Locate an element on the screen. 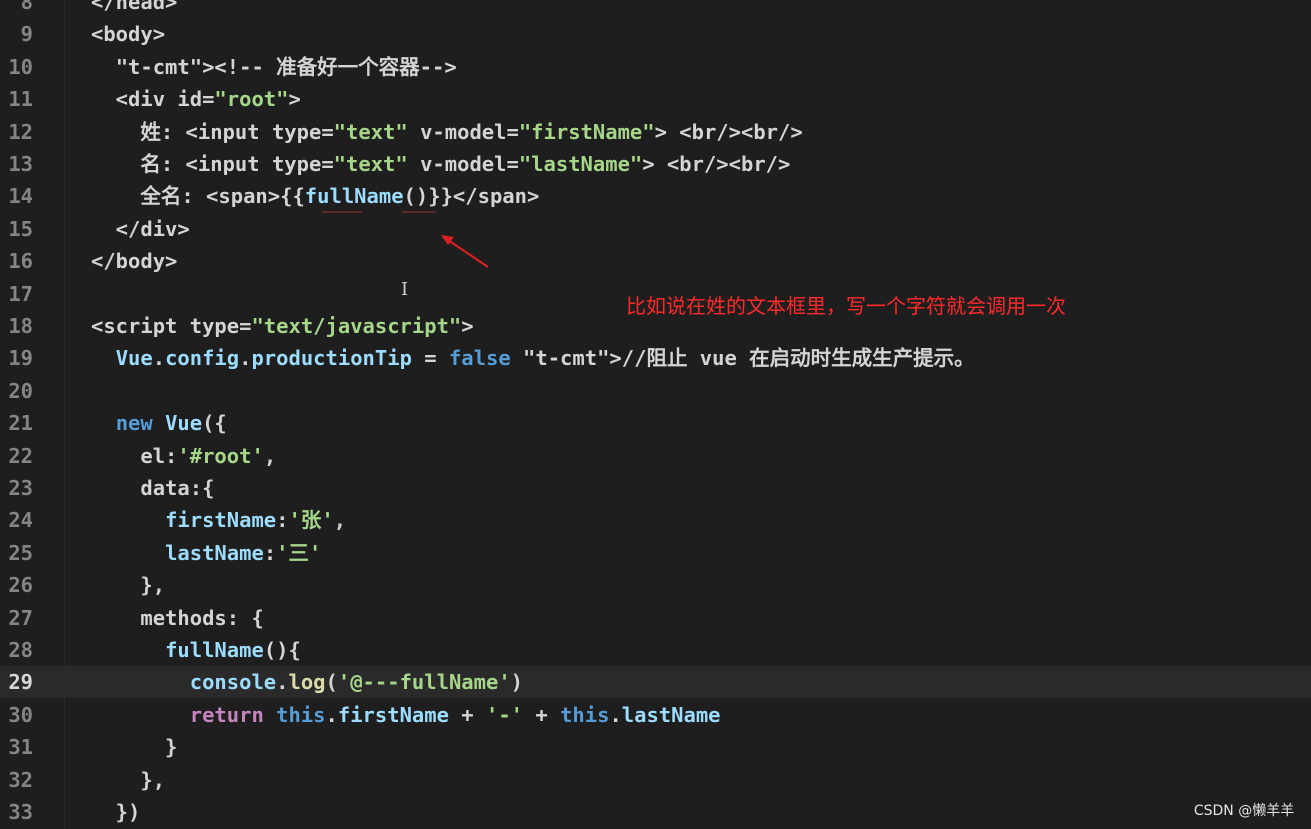 This screenshot has width=1311, height=829. code-text: <script type="text/javascript"> is located at coordinates (282, 326).